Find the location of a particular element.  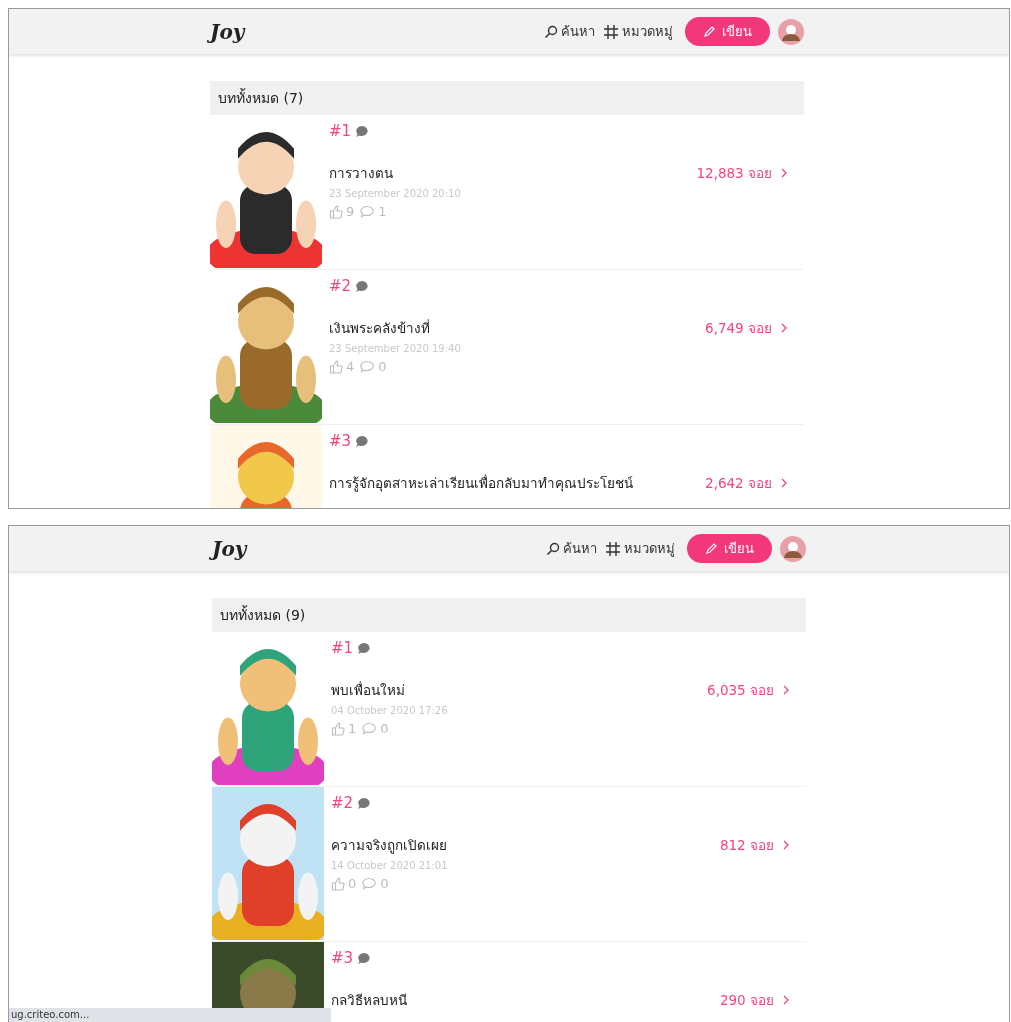

view-count: 6,749 จอย is located at coordinates (746, 328).